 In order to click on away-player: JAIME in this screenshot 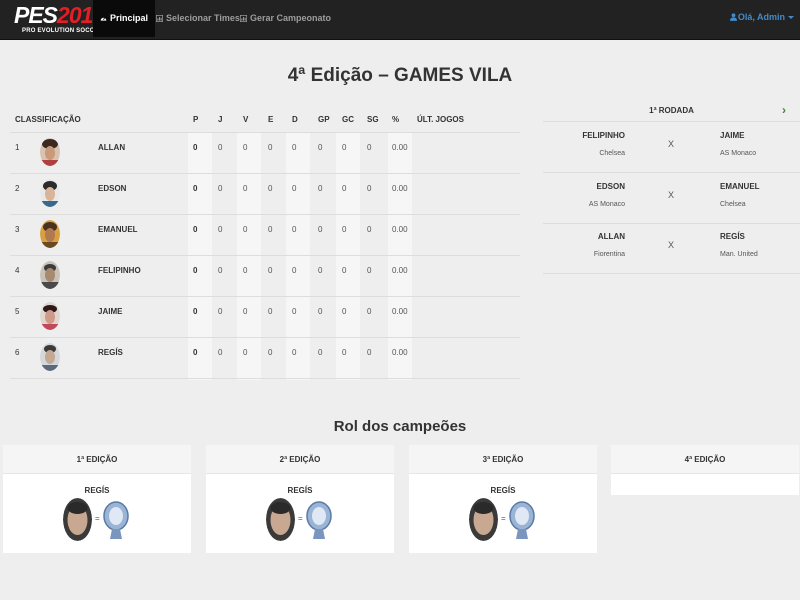, I will do `click(732, 135)`.